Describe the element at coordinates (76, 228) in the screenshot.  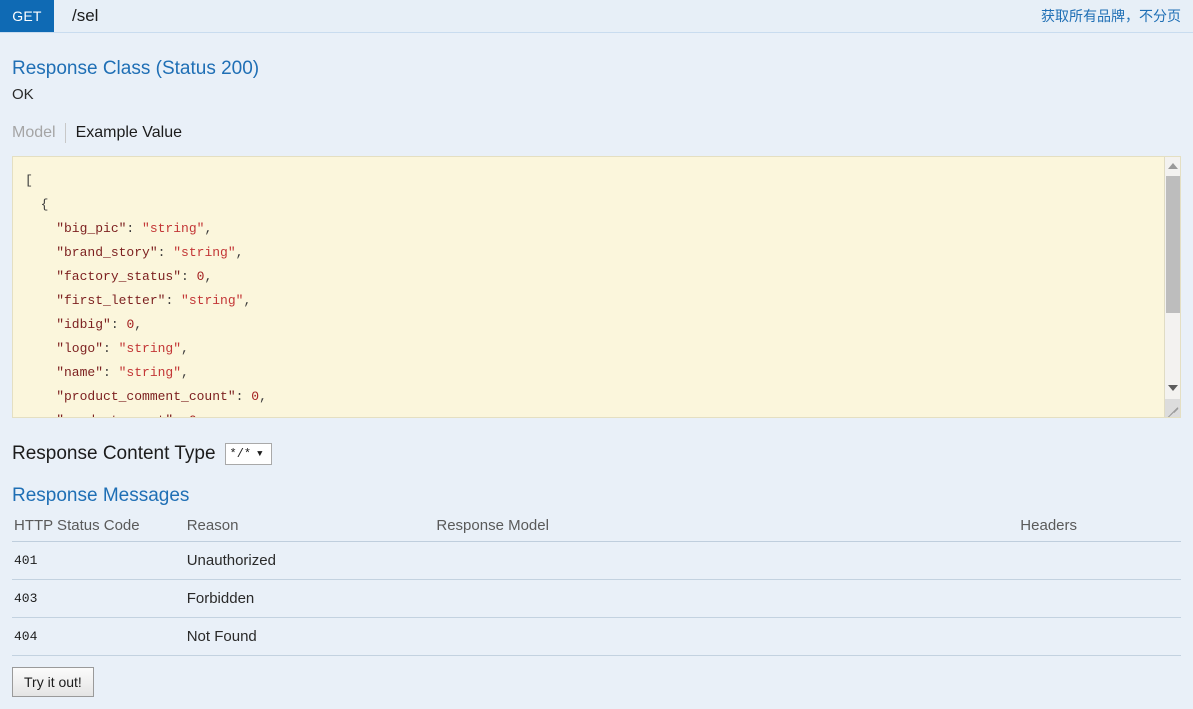
I see `code-token-key: "big_pic"` at that location.